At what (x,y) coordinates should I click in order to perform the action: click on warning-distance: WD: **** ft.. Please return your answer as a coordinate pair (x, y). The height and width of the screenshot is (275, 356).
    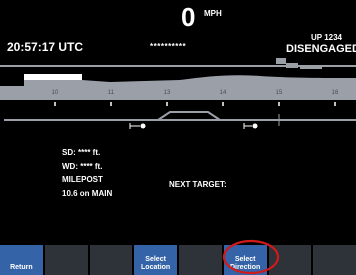
    Looking at the image, I should click on (82, 166).